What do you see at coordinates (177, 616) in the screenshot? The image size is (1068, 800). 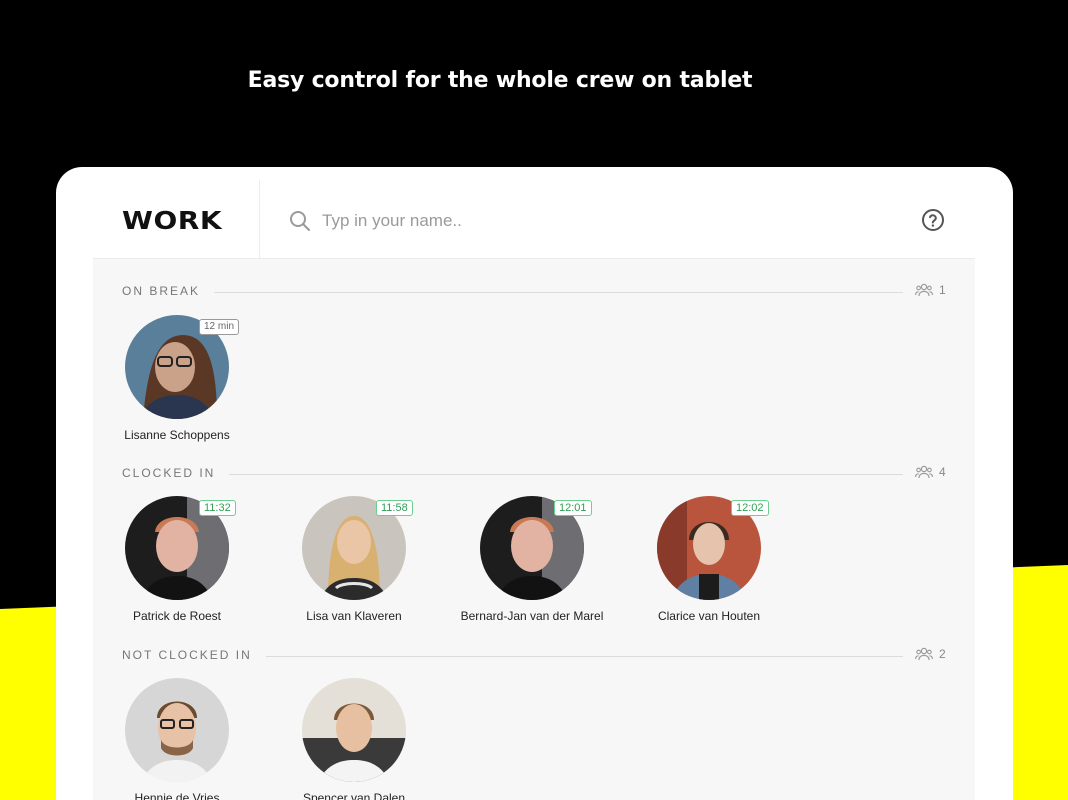 I see `person-name: Patrick de Roest` at bounding box center [177, 616].